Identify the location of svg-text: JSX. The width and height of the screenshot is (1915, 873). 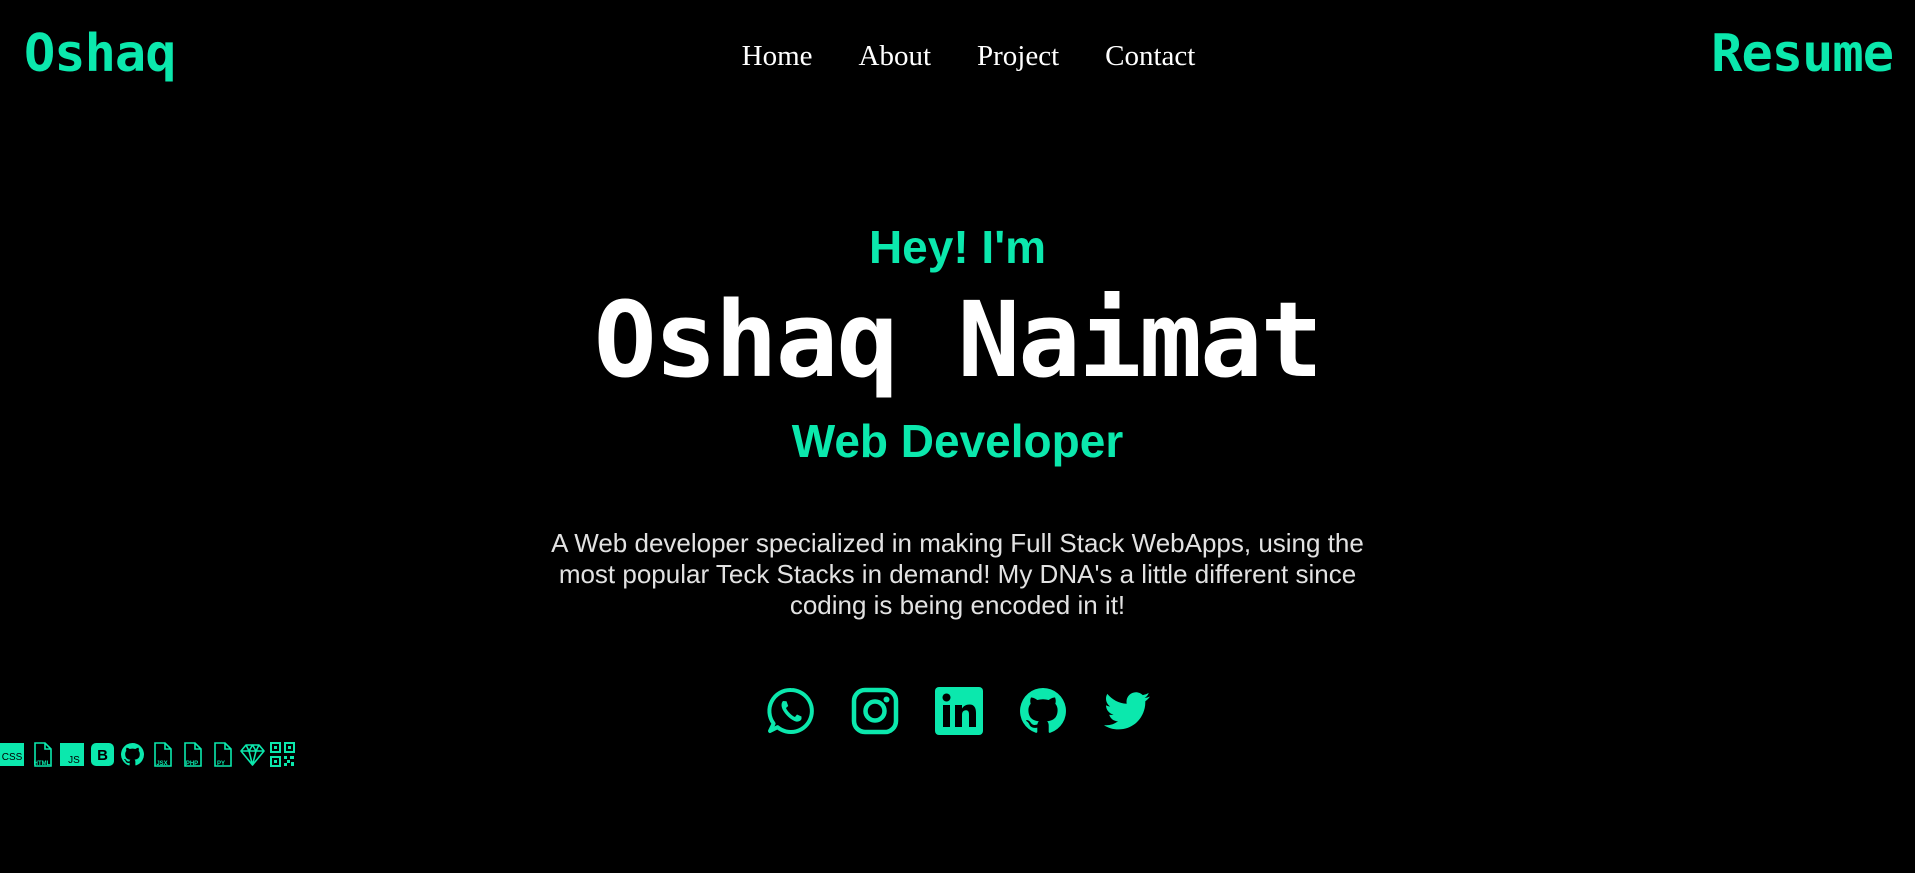
(161, 764).